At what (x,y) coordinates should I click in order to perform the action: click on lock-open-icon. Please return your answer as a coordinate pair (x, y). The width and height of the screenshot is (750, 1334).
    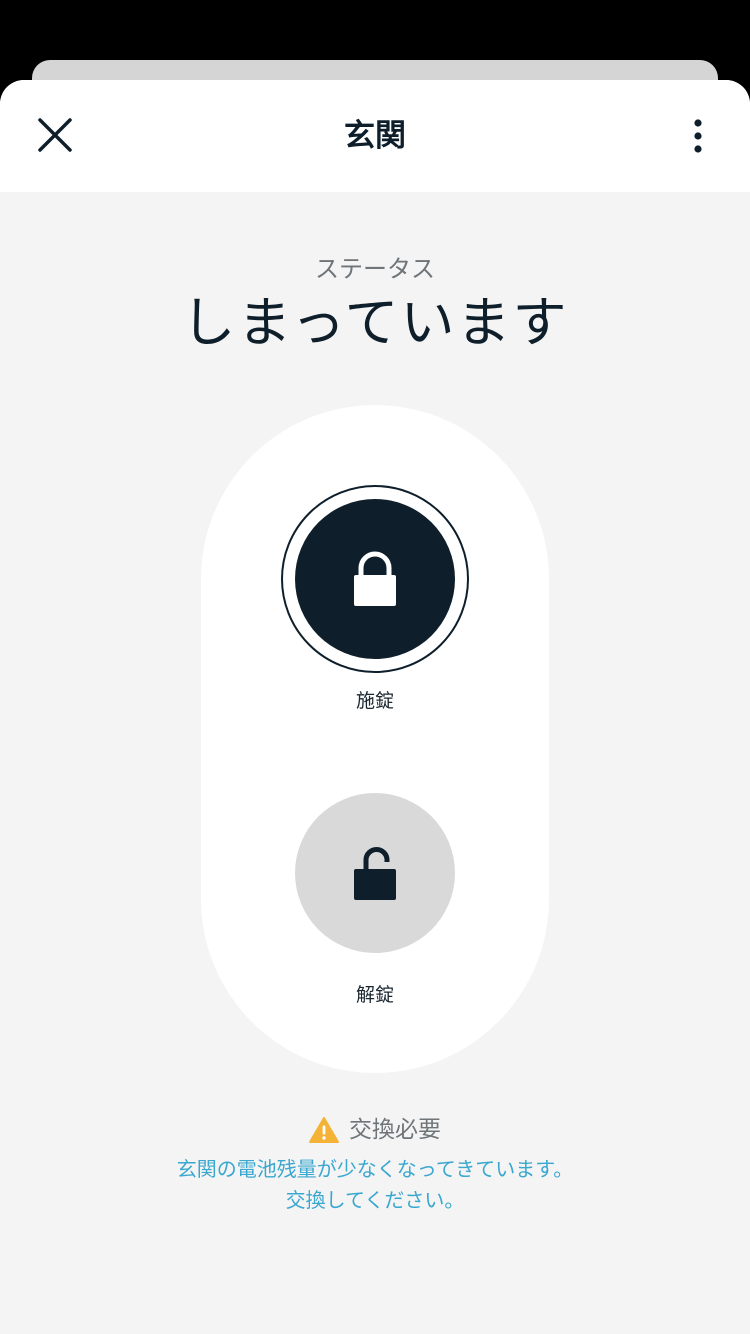
    Looking at the image, I should click on (375, 873).